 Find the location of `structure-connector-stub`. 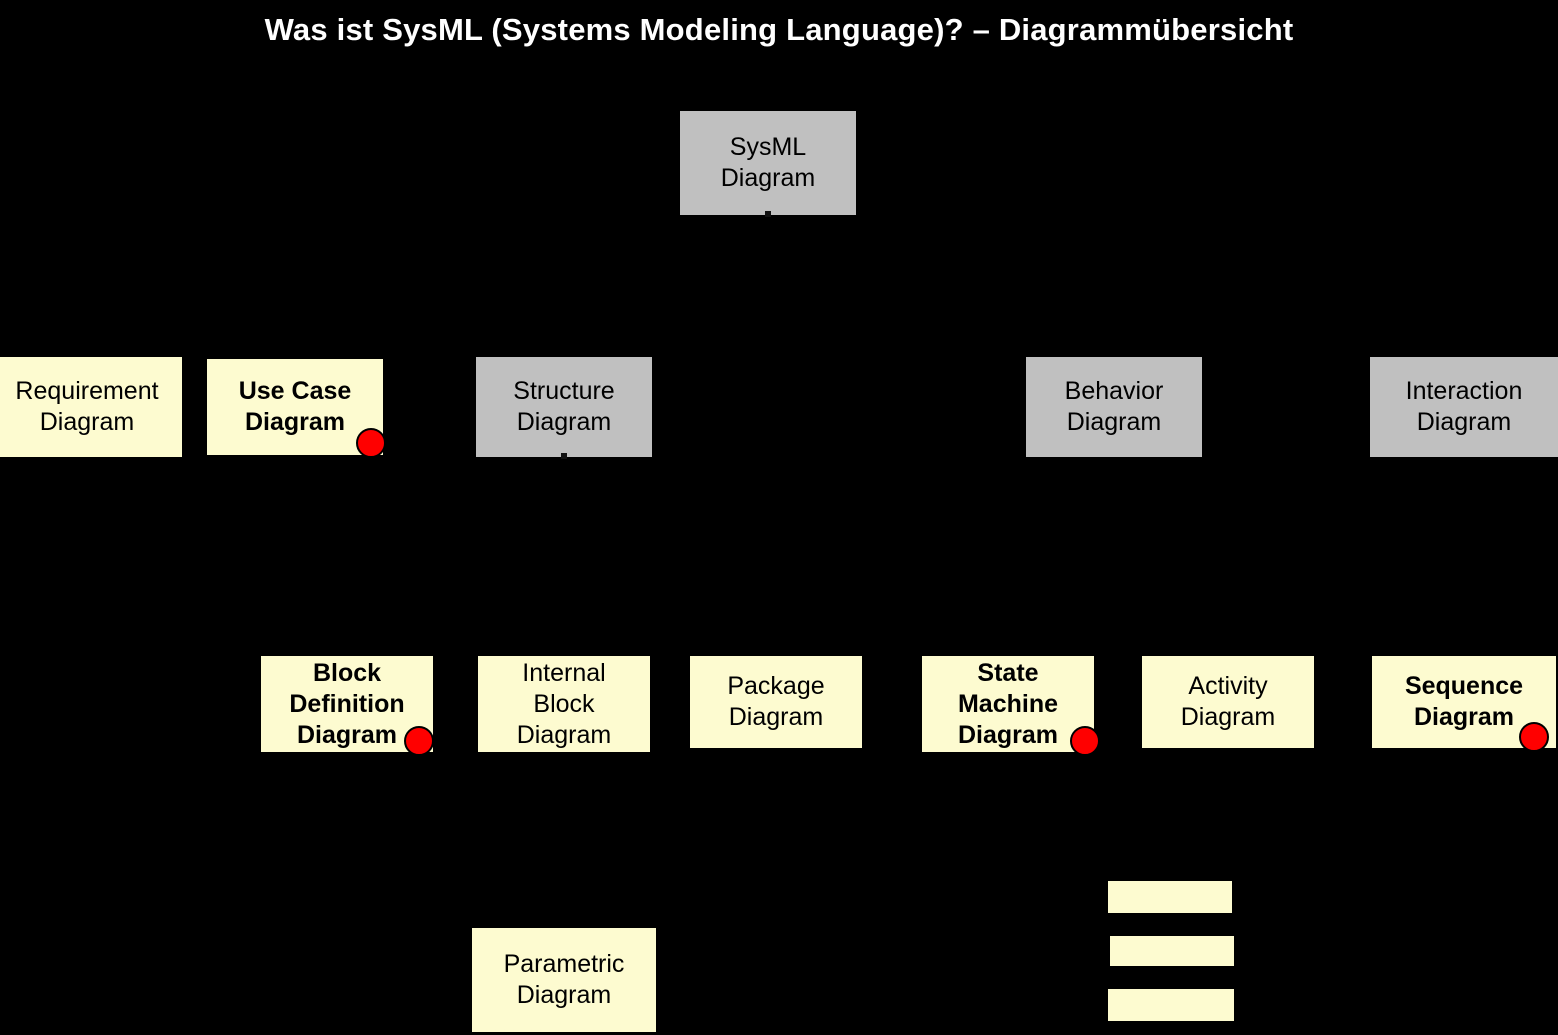

structure-connector-stub is located at coordinates (564, 456).